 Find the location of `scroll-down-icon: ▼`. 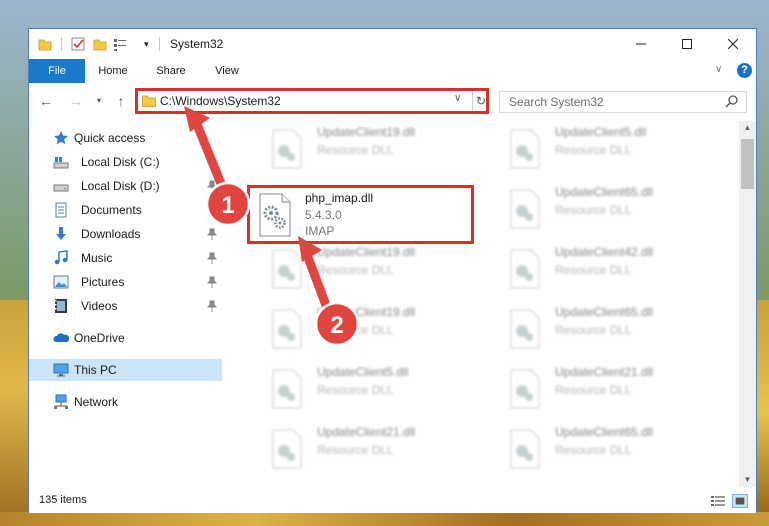

scroll-down-icon: ▼ is located at coordinates (747, 480).